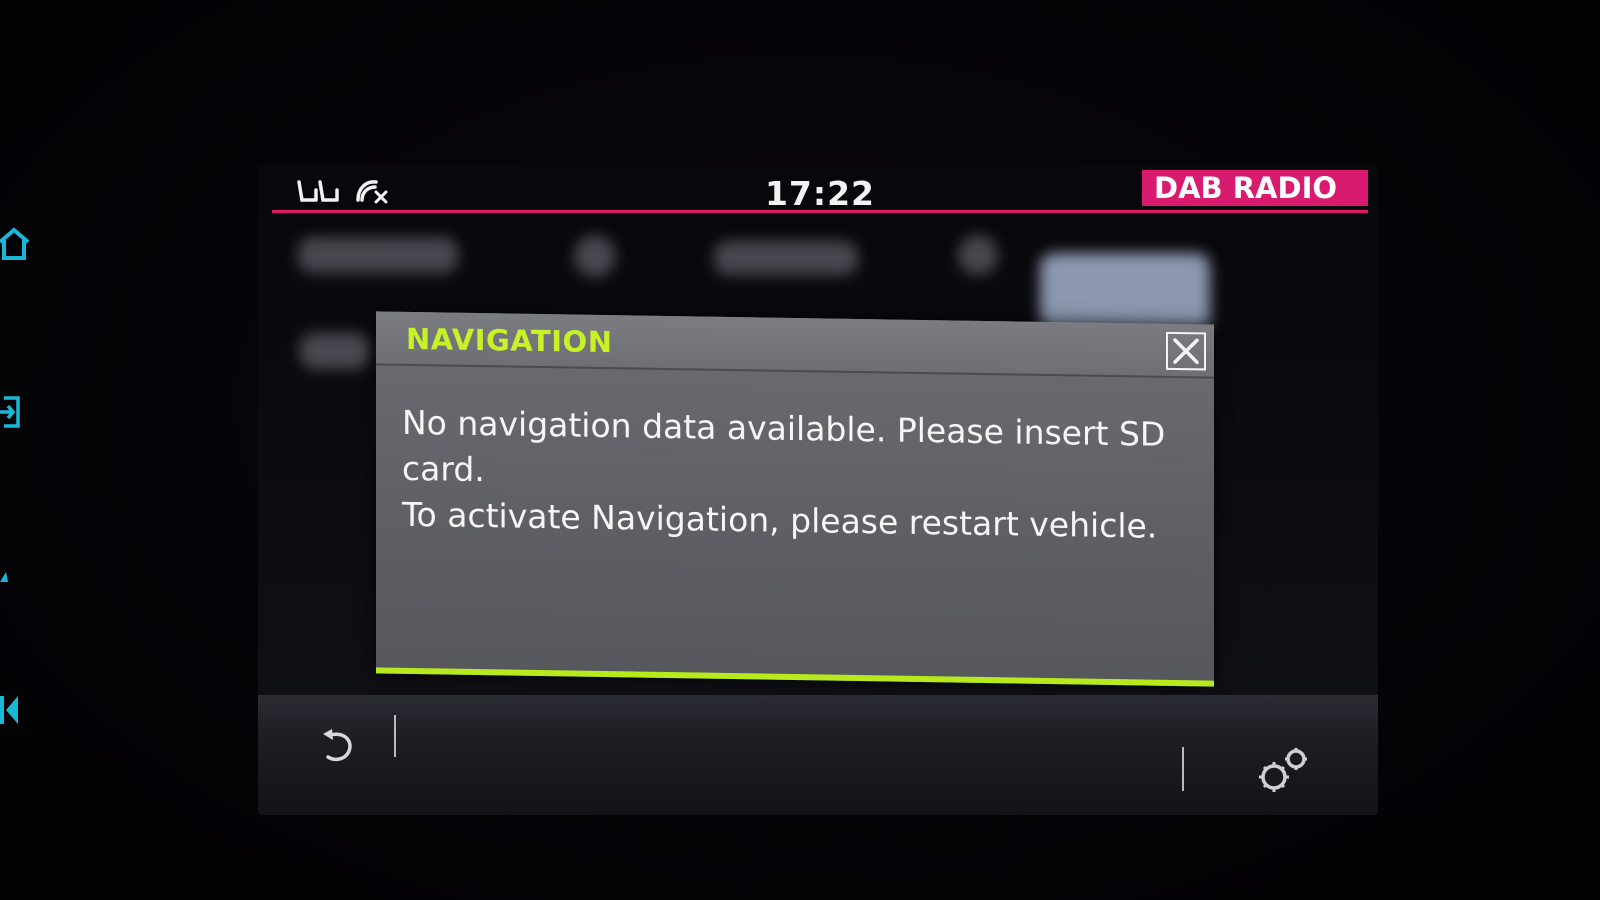 This screenshot has height=900, width=1600. I want to click on settings-gears-icon, so click(1283, 770).